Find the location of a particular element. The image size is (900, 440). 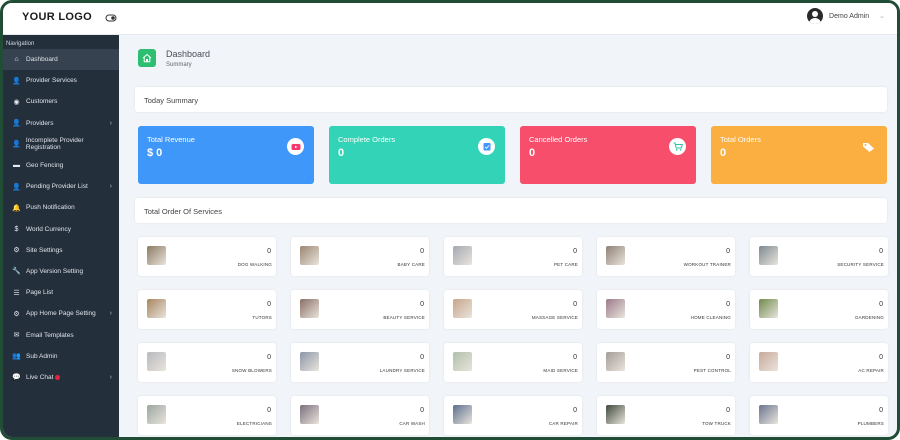

sidebar-item-world-currency: $ World Currency is located at coordinates (61, 229).